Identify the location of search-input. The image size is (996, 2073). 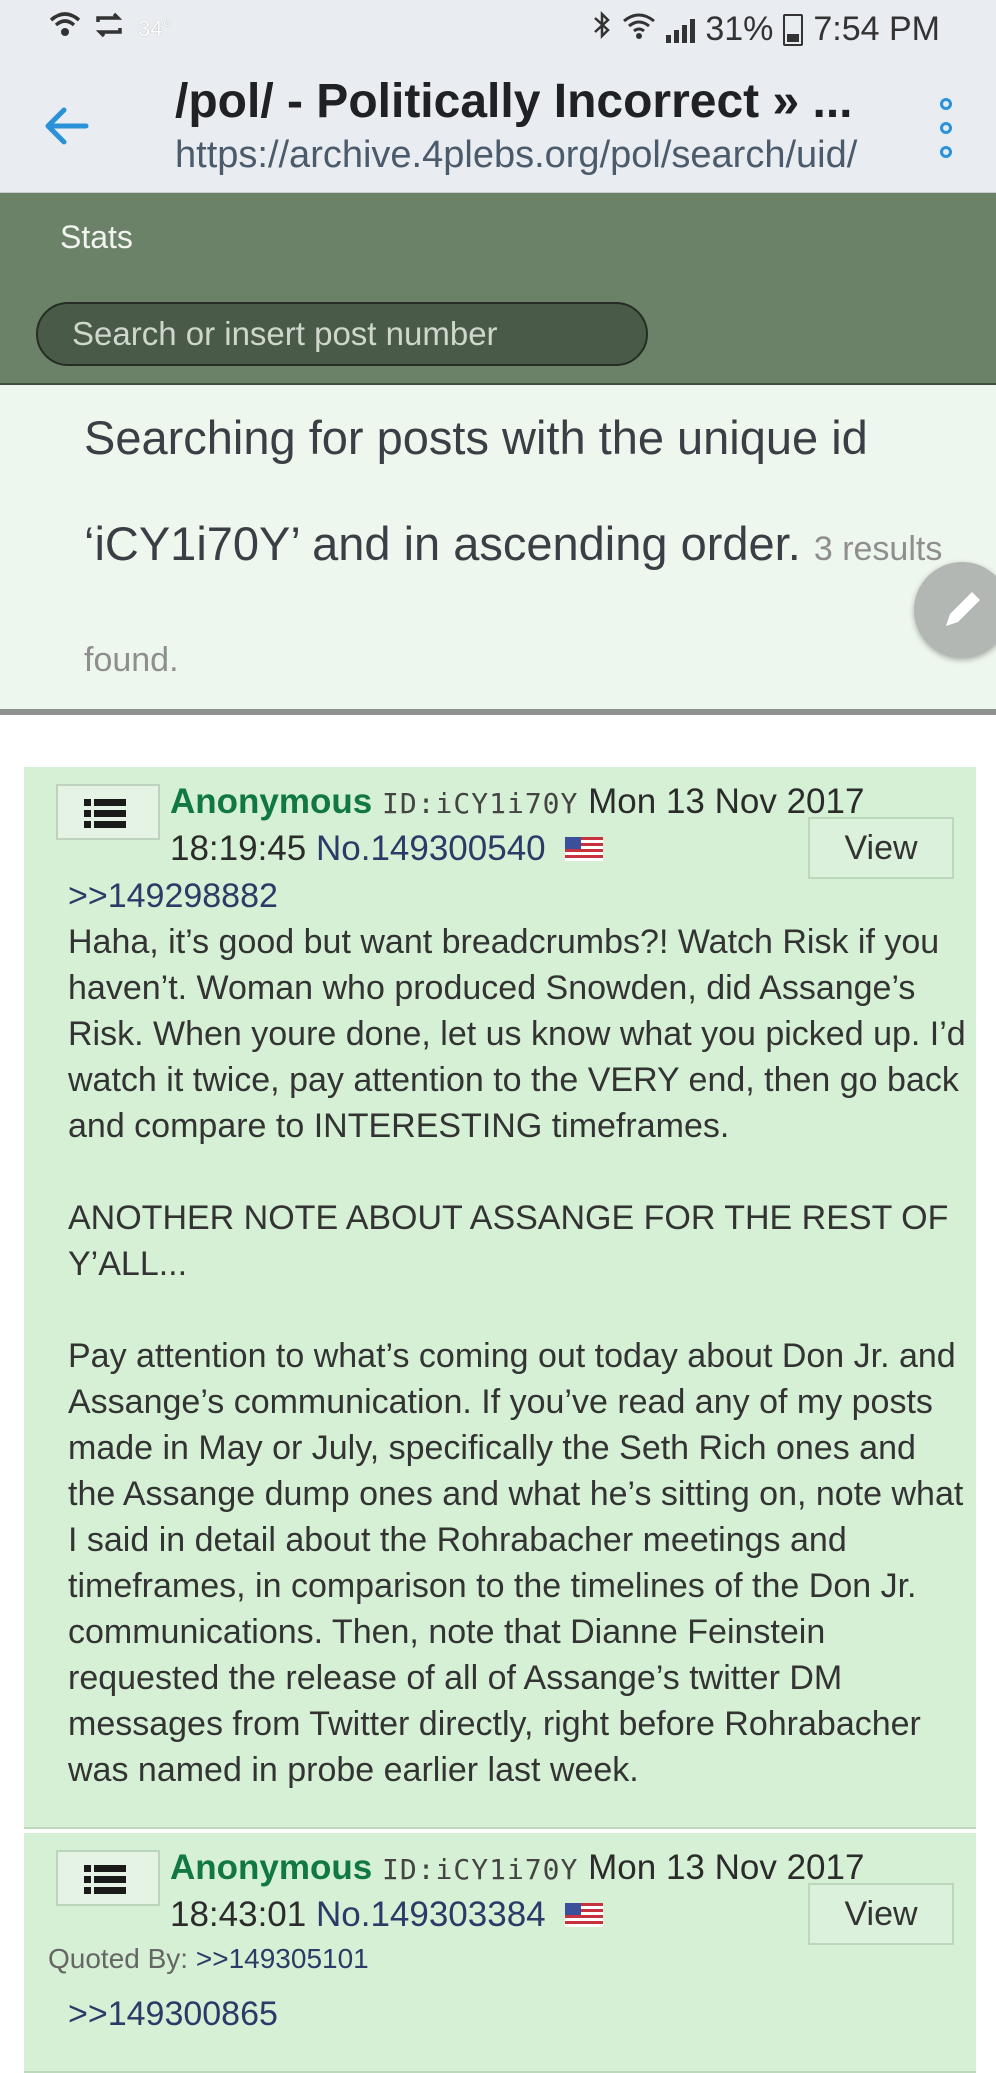
(342, 334).